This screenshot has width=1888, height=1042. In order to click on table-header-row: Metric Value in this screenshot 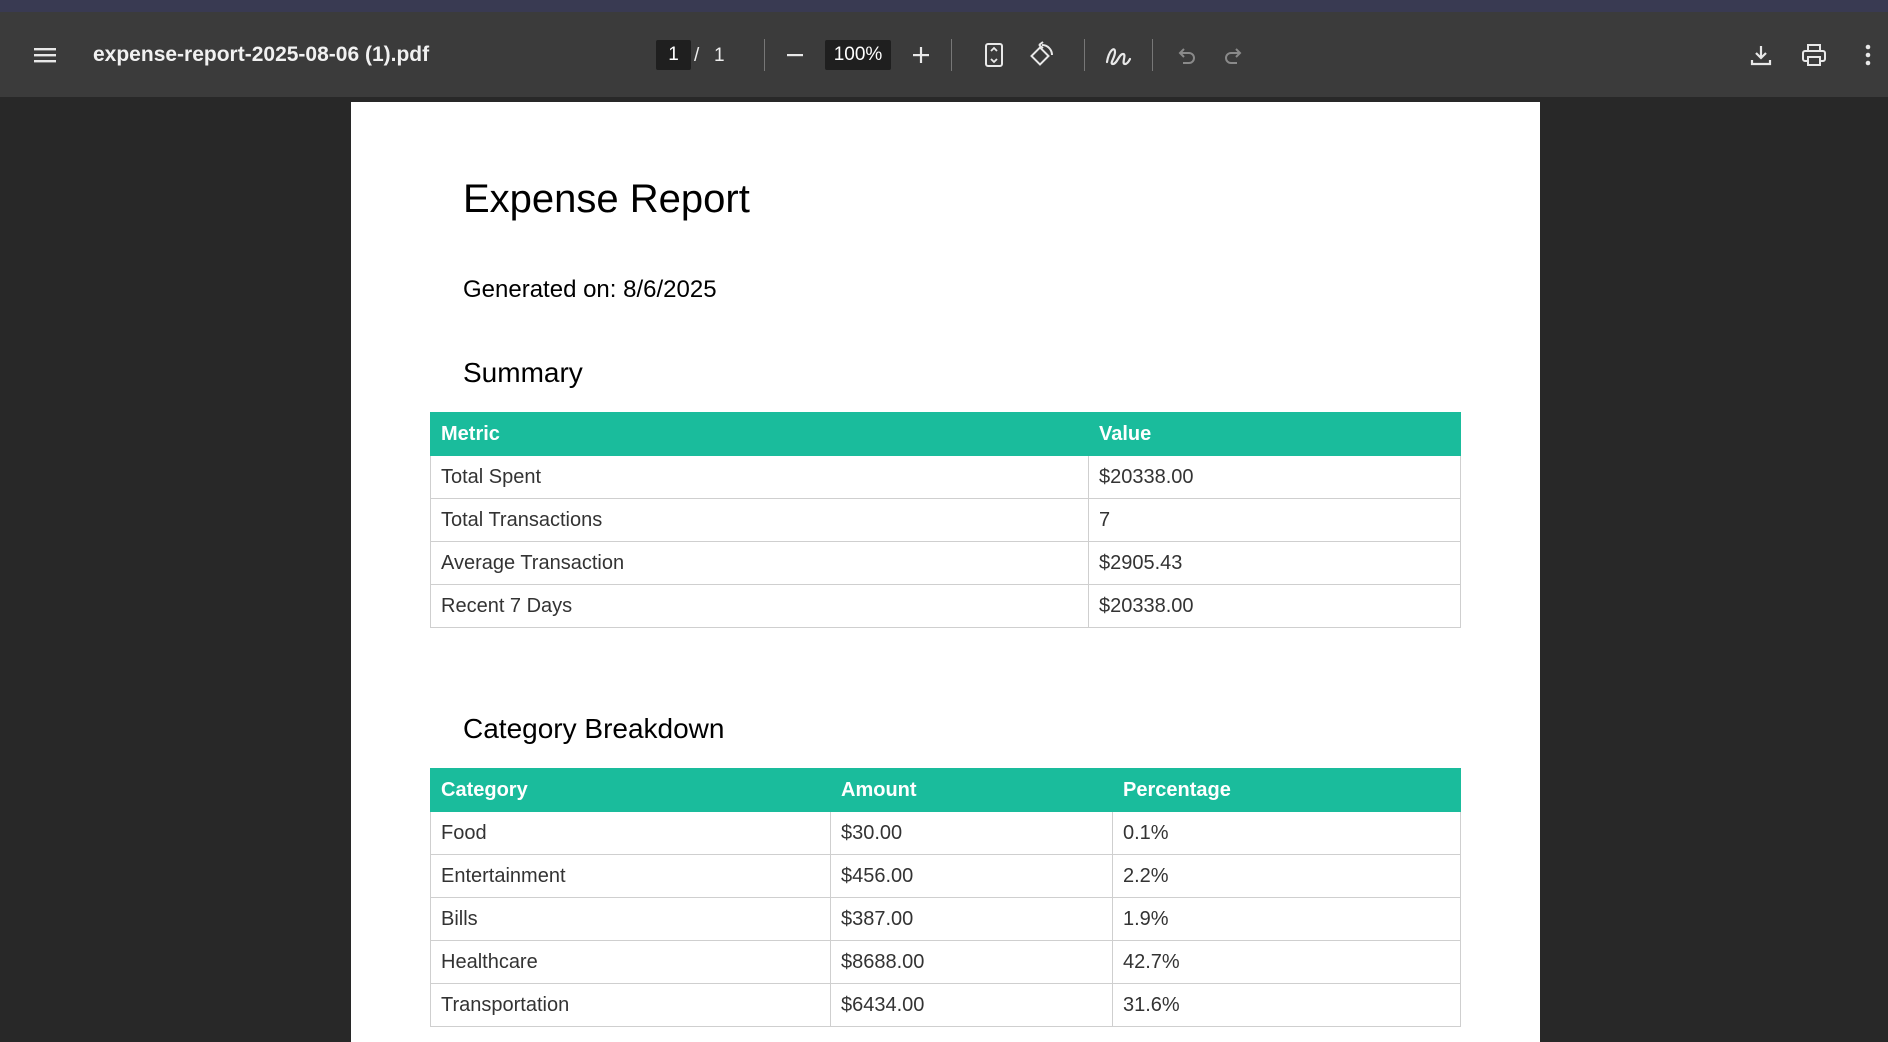, I will do `click(945, 434)`.